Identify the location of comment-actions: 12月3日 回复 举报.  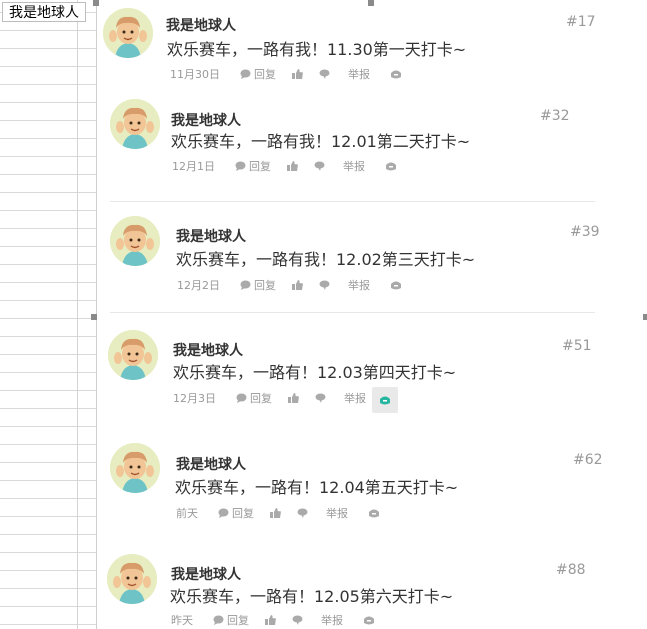
(285, 400).